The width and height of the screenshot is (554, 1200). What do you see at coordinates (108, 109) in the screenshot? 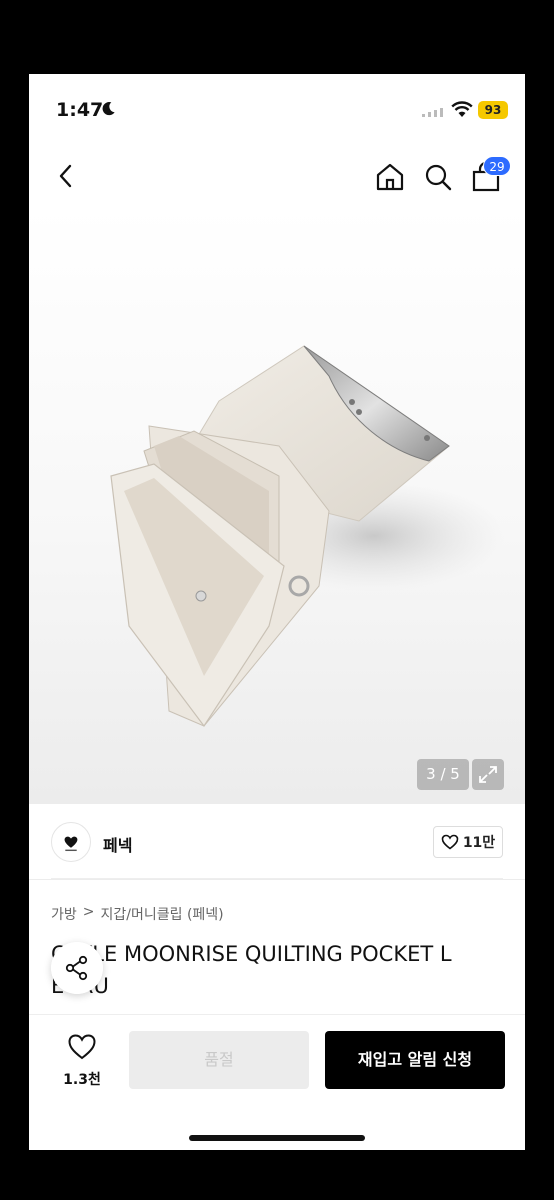
I see `moon-icon` at bounding box center [108, 109].